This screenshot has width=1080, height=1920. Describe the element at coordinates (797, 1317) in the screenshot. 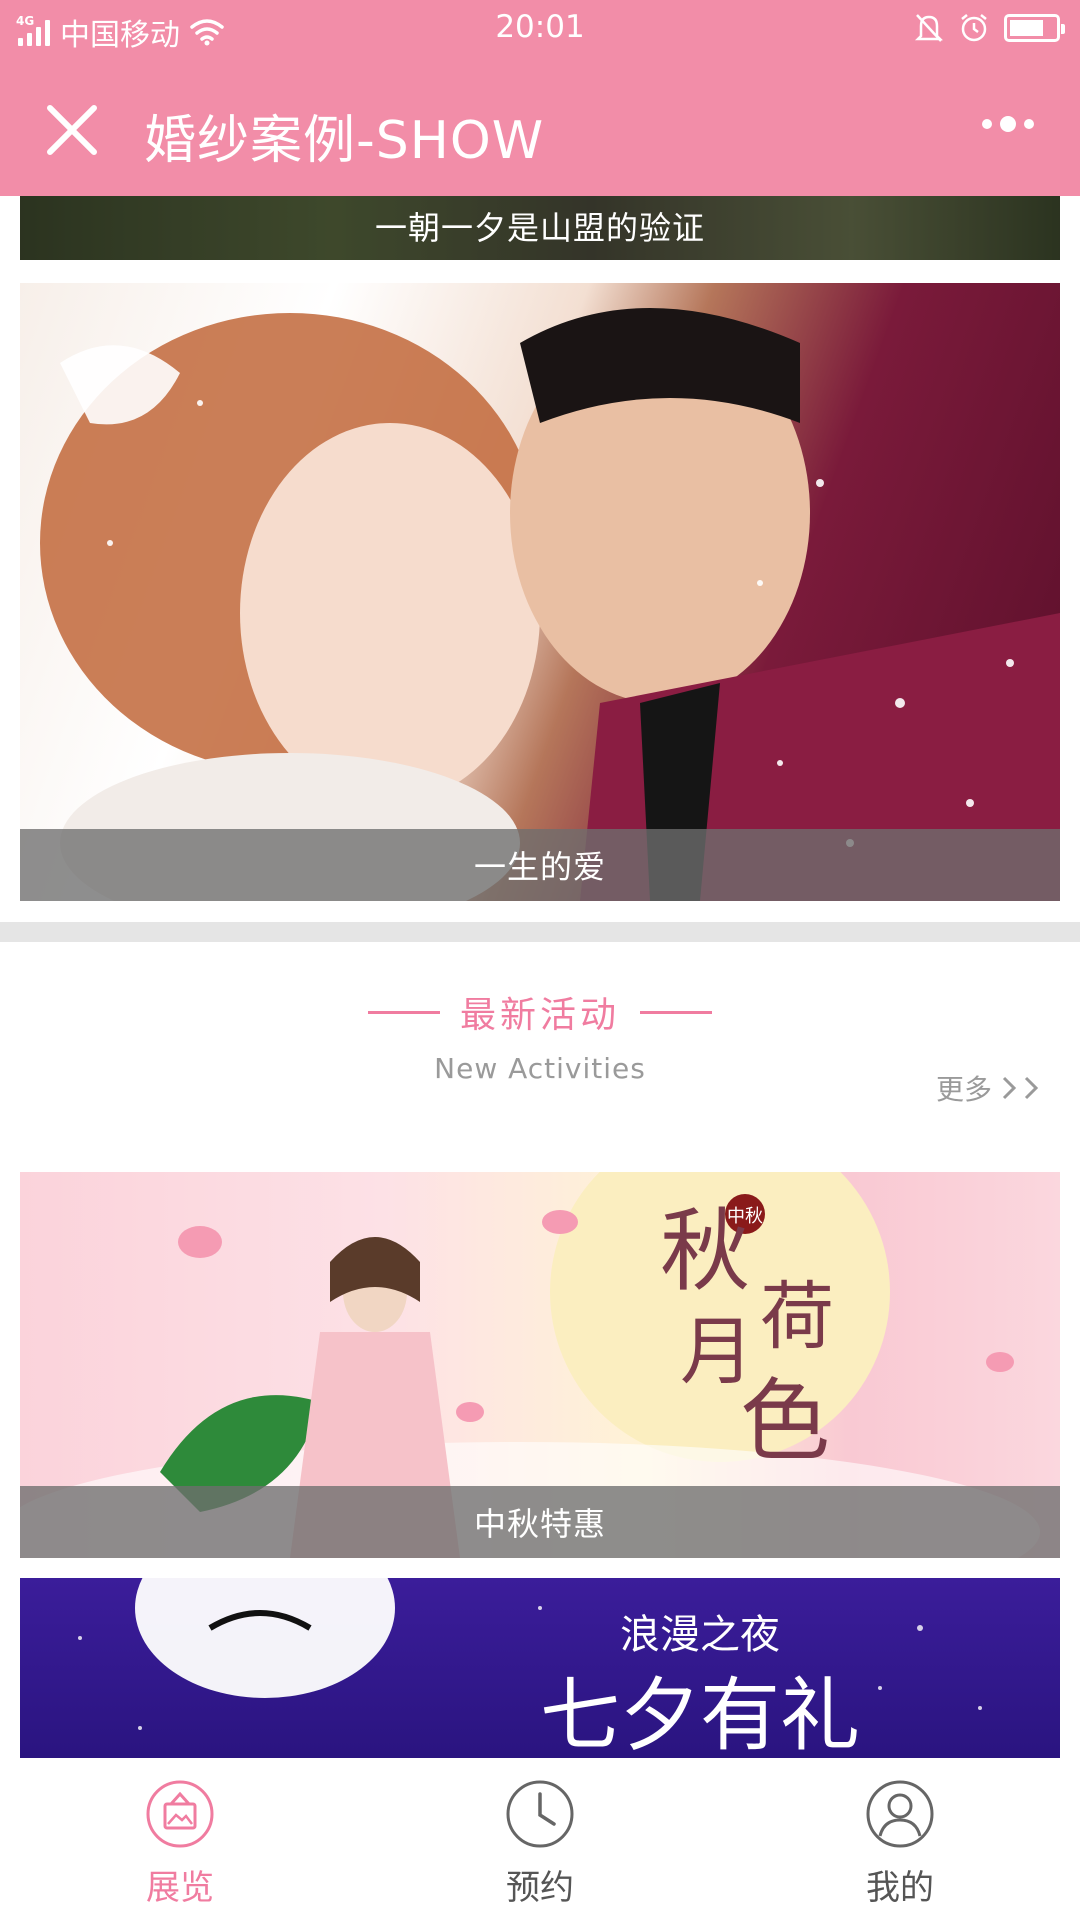

I see `banner-calligraphy-3: 荷` at that location.